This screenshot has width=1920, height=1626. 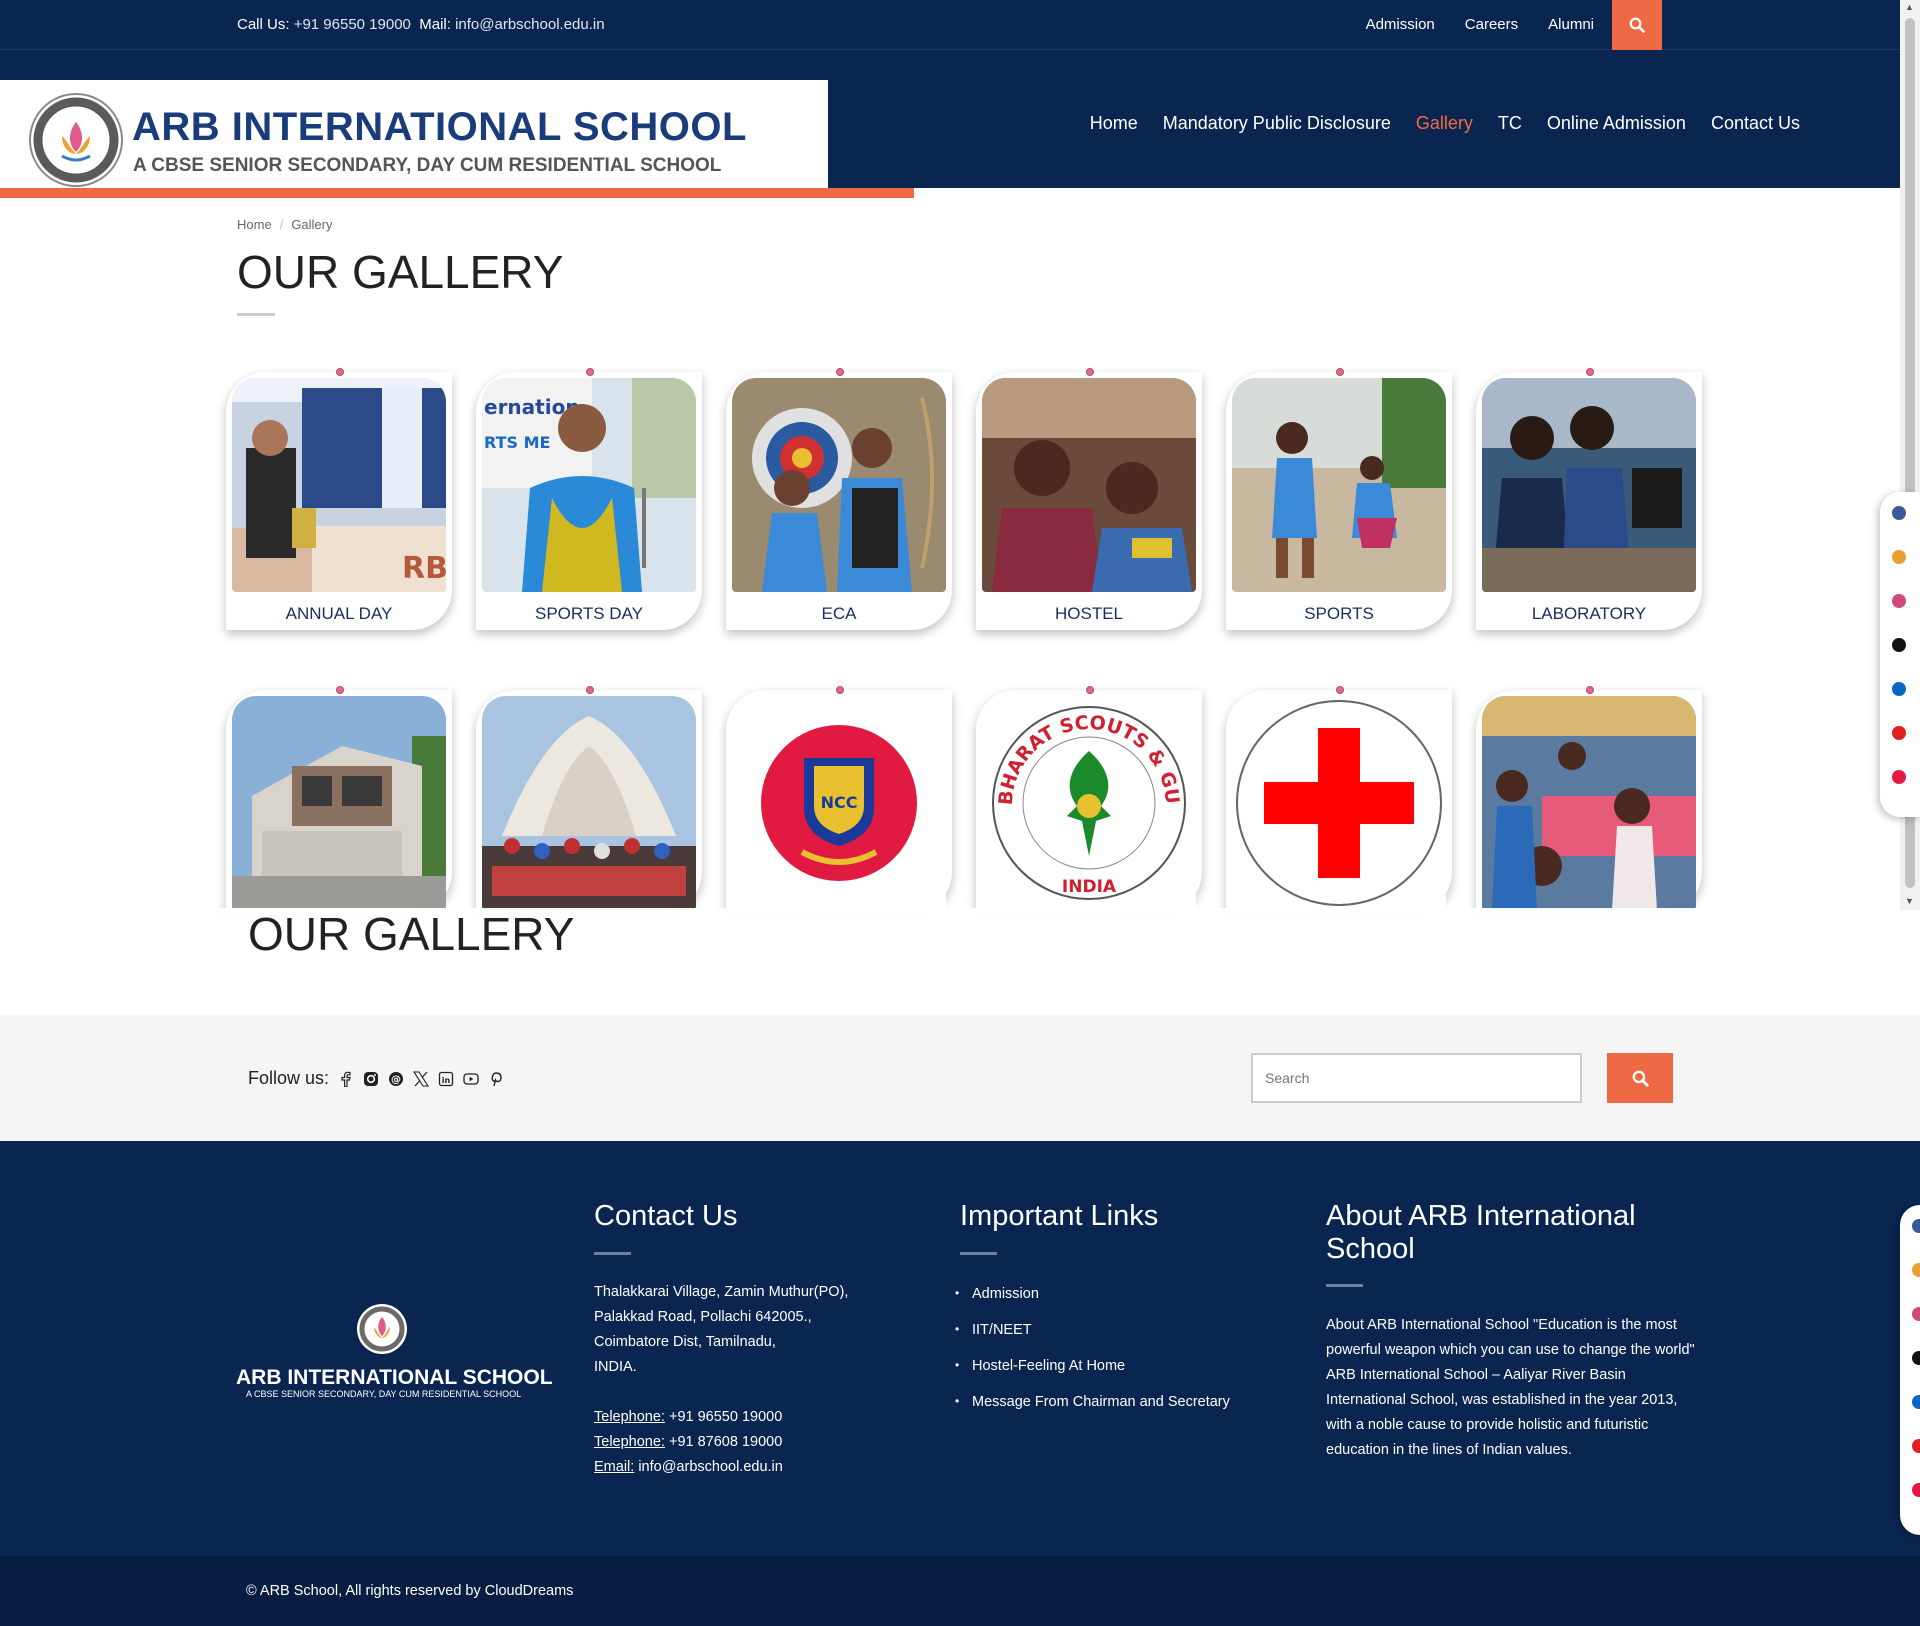 I want to click on footer-search-input, so click(x=1416, y=1078).